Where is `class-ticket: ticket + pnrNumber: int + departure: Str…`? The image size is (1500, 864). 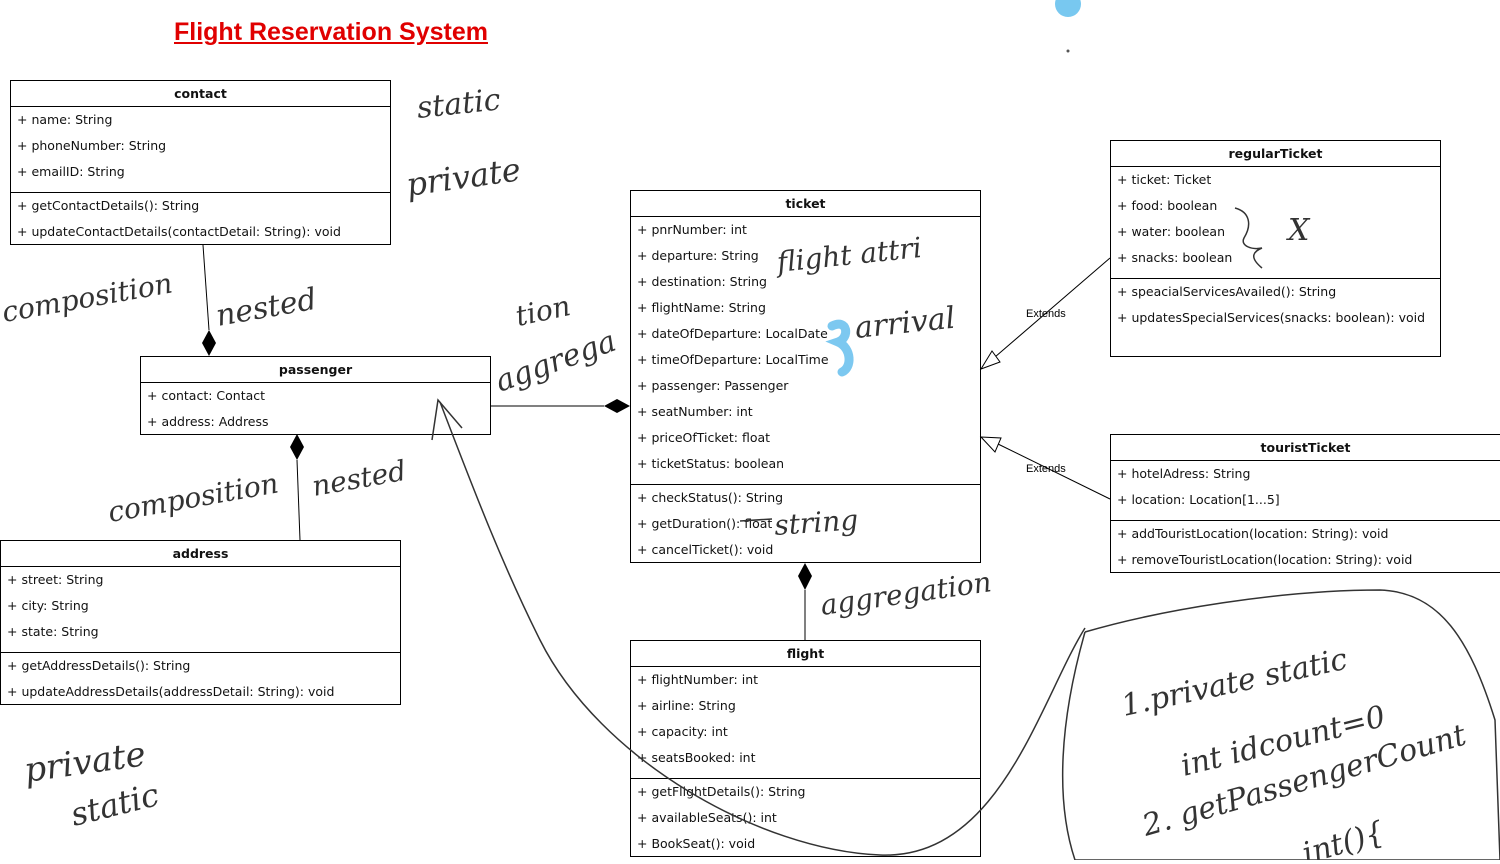
class-ticket: ticket + pnrNumber: int + departure: Str… is located at coordinates (805, 376).